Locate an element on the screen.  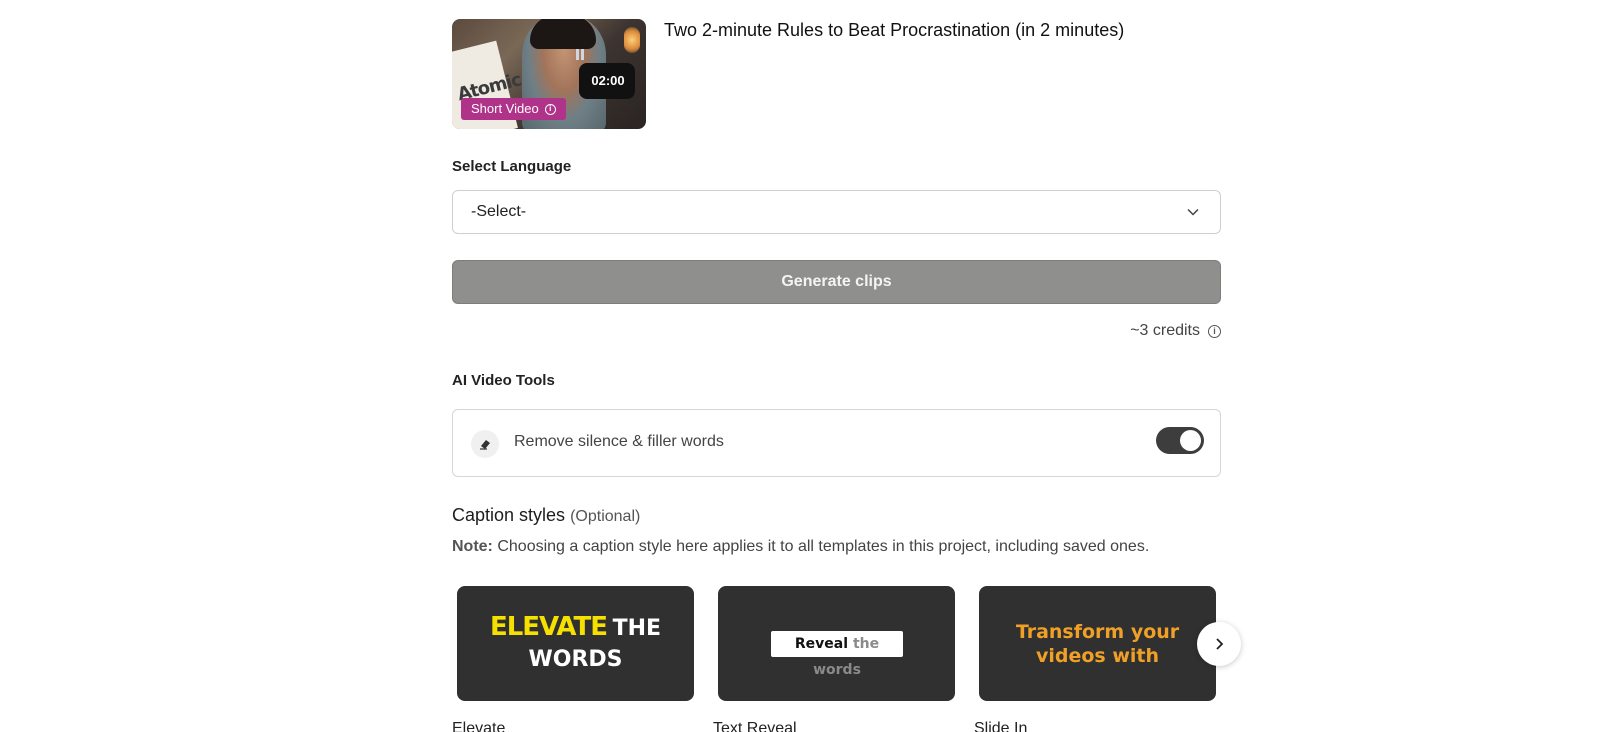
toggle-knob is located at coordinates (1190, 440).